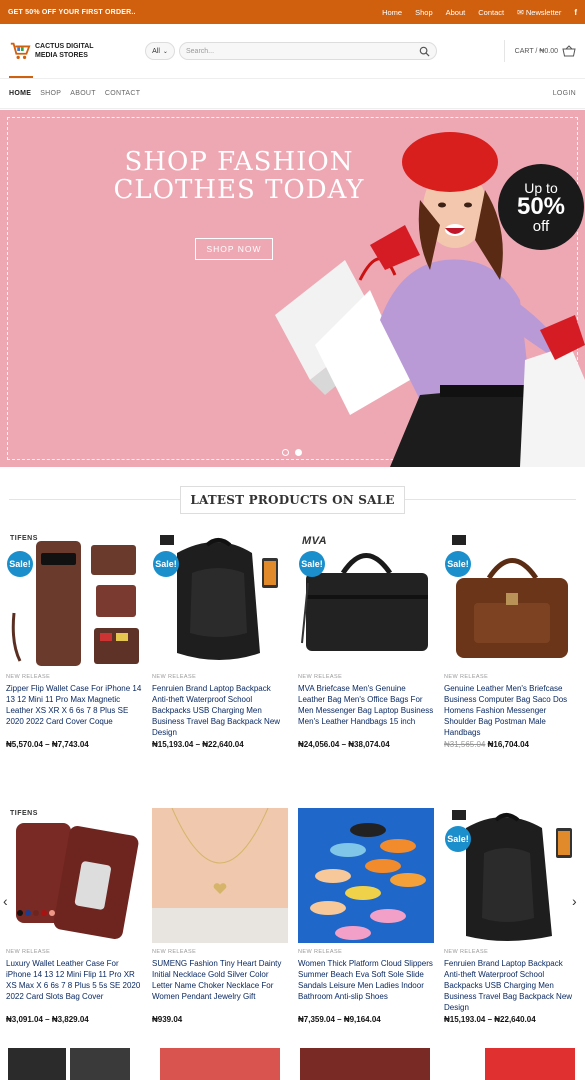  I want to click on price-new: ₦16,704.04, so click(508, 744).